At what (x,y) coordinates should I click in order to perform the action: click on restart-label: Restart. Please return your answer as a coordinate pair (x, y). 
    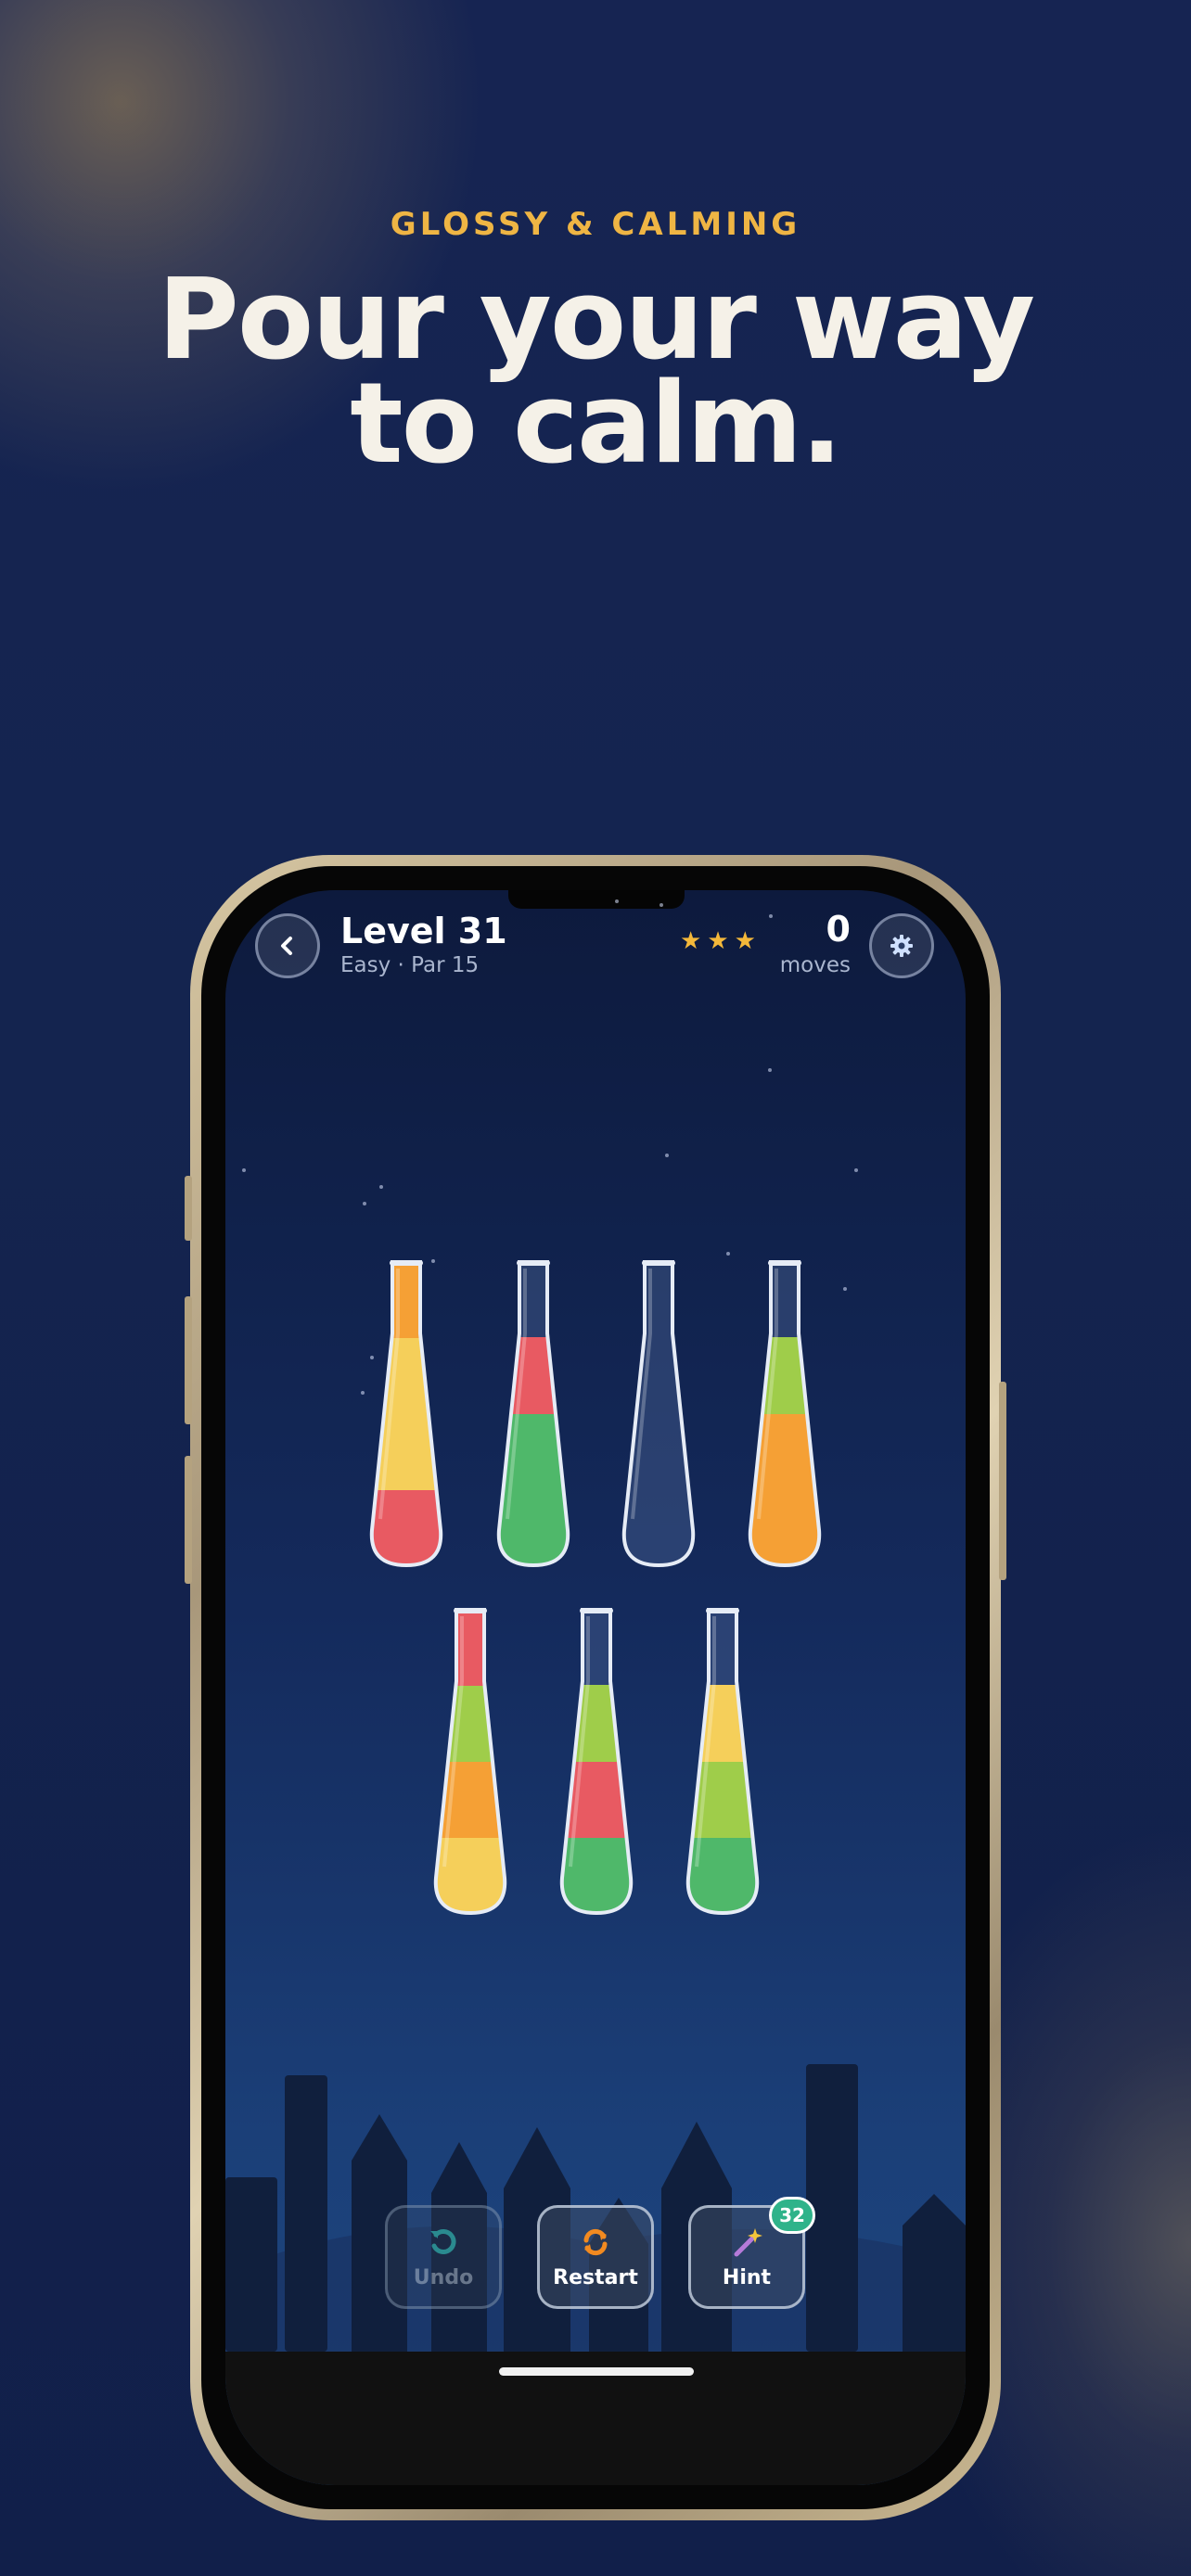
    Looking at the image, I should click on (595, 2277).